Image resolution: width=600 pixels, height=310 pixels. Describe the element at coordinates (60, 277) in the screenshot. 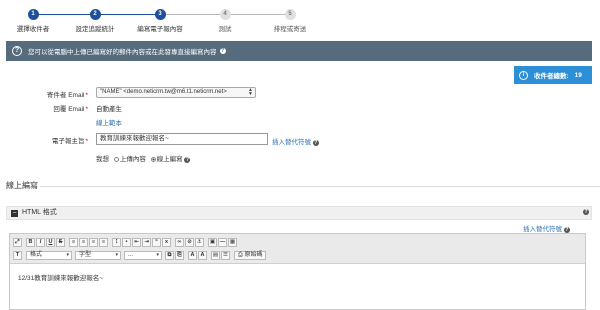

I see `editor-content: 12/31教育訓練來報歡迎報名~` at that location.